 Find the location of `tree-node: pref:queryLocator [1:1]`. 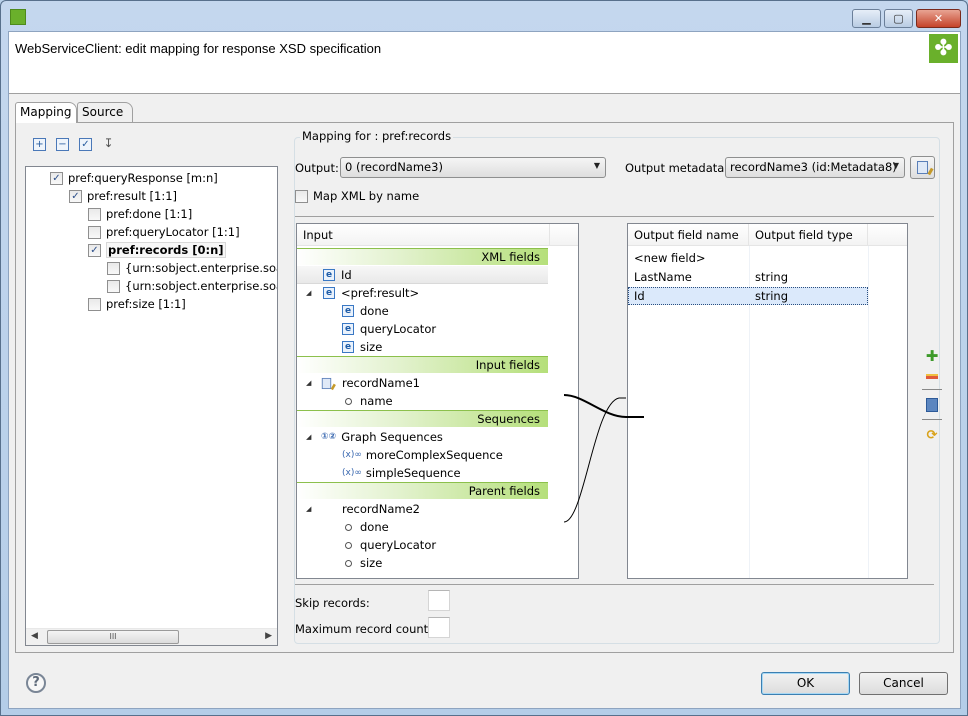

tree-node: pref:queryLocator [1:1] is located at coordinates (164, 232).